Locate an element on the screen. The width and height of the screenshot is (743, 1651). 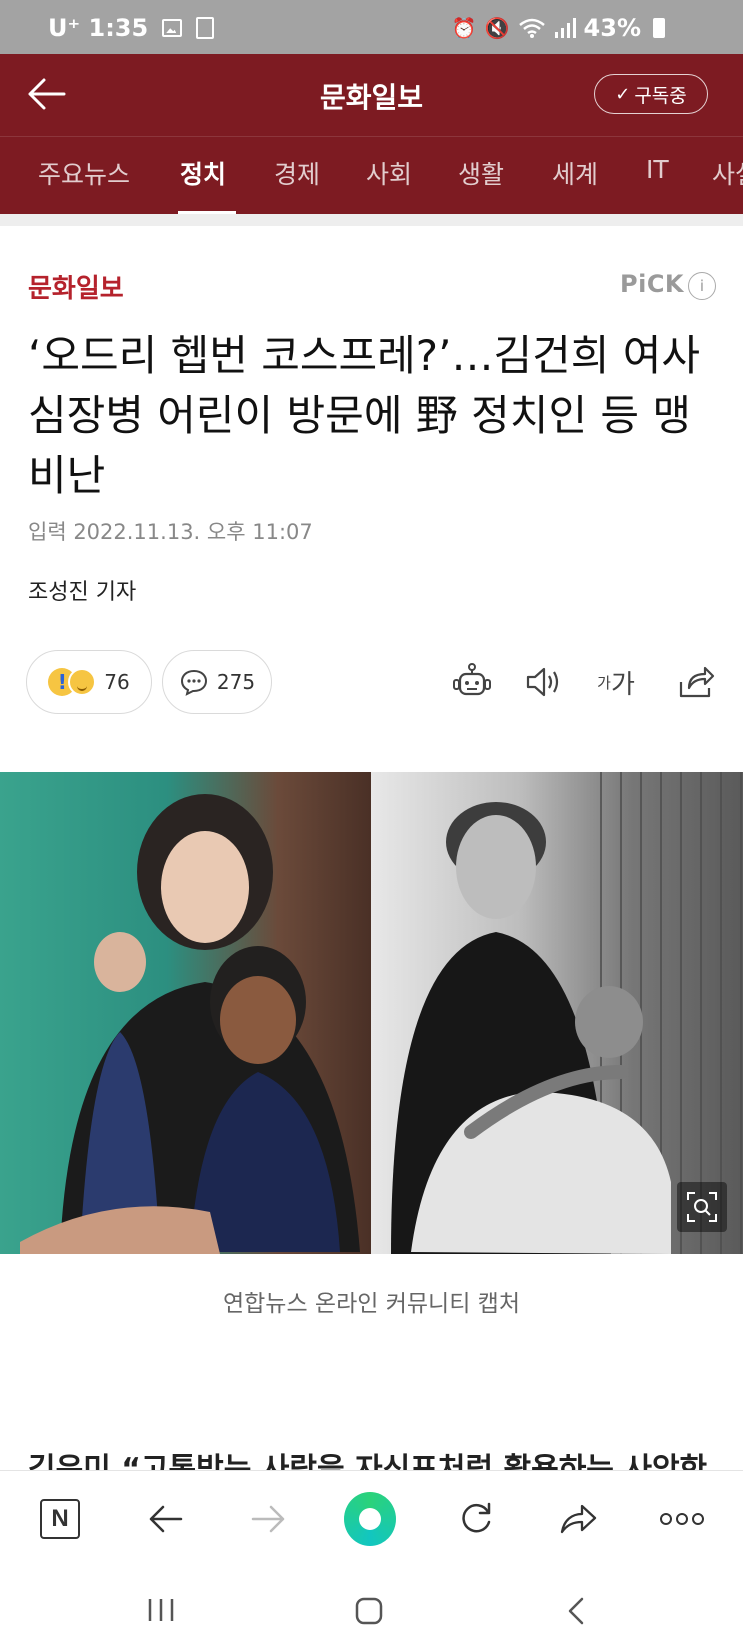
battery-icon is located at coordinates (659, 28).